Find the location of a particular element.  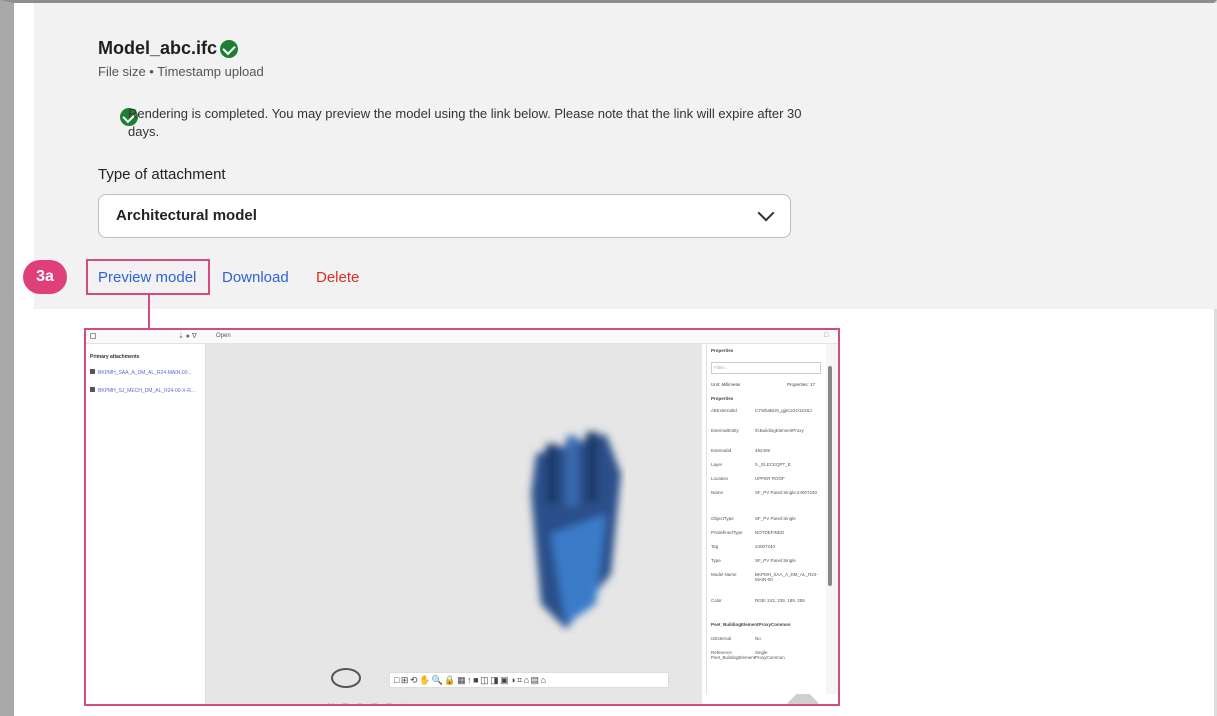

viewer-open-label: Open is located at coordinates (223, 336).